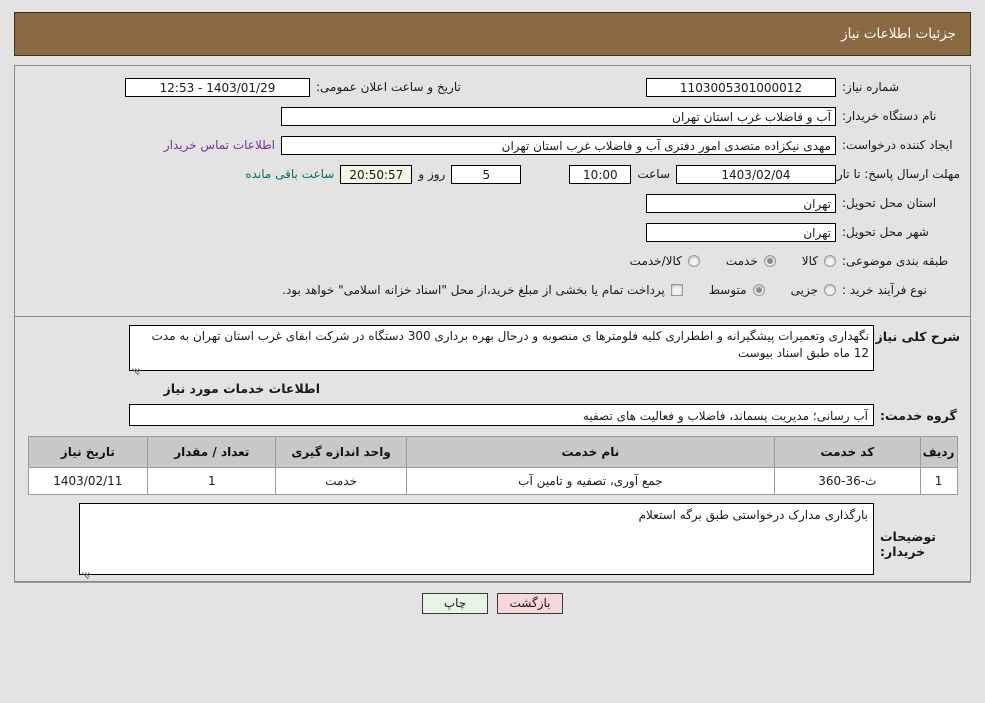  I want to click on service-group-label: گروه خدمت:, so click(918, 415).